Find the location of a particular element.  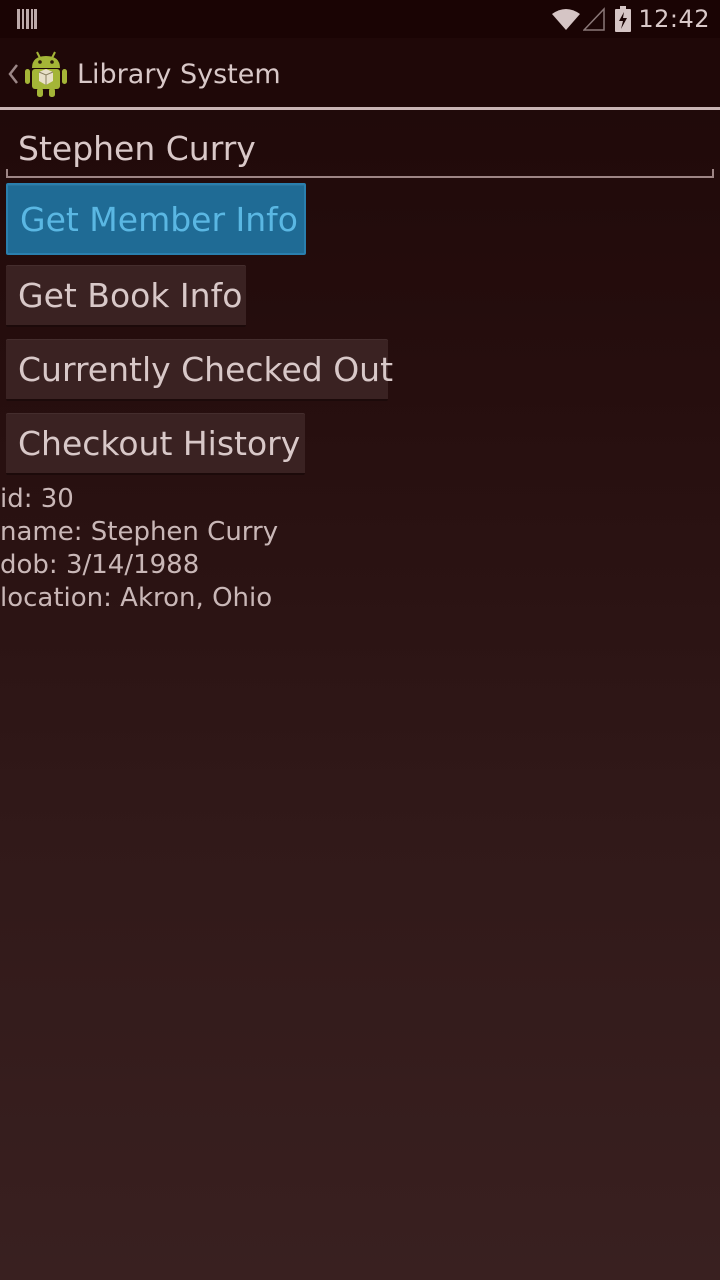

name-input-container is located at coordinates (360, 149).